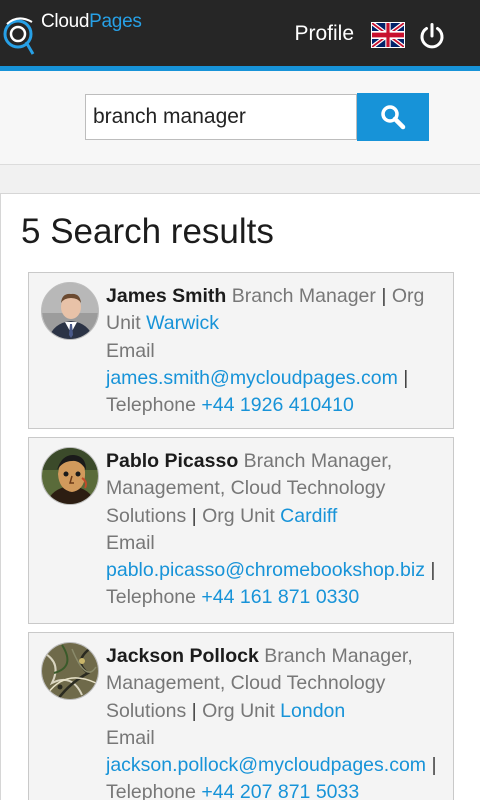 This screenshot has height=800, width=480. What do you see at coordinates (388, 35) in the screenshot?
I see `uk-flag-icon` at bounding box center [388, 35].